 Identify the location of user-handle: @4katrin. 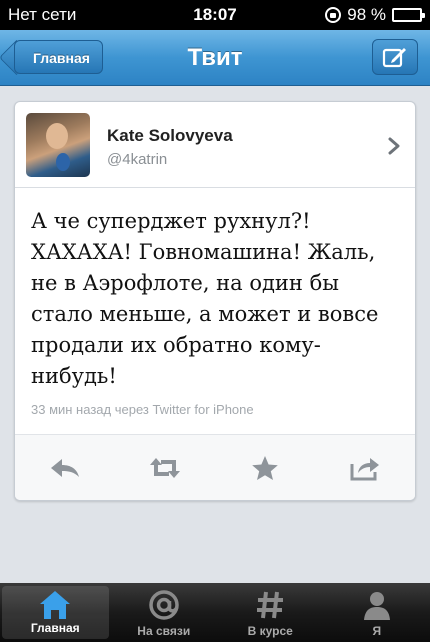
(137, 159).